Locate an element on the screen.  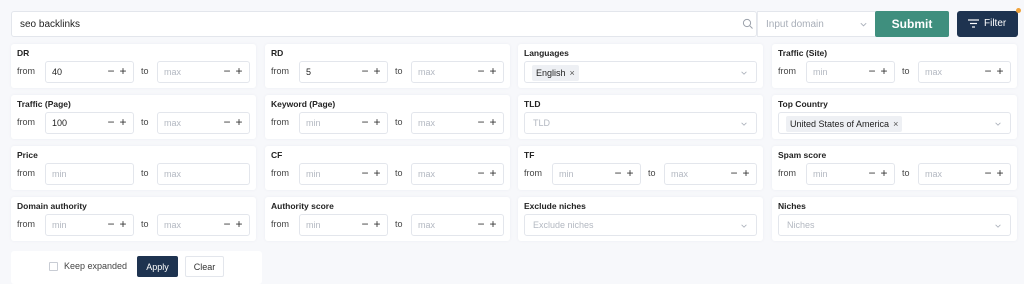
filter-traffic-site: Traffic (Site) from min − + to max − + is located at coordinates (894, 66).